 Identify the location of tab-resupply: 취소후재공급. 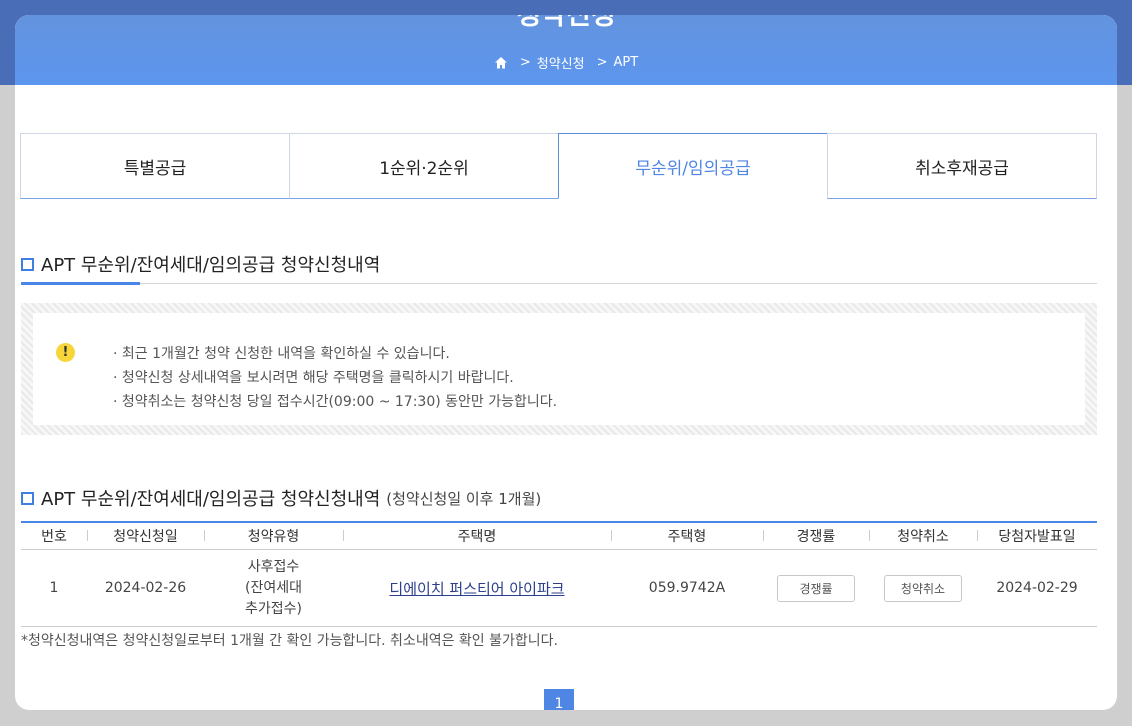
(962, 166).